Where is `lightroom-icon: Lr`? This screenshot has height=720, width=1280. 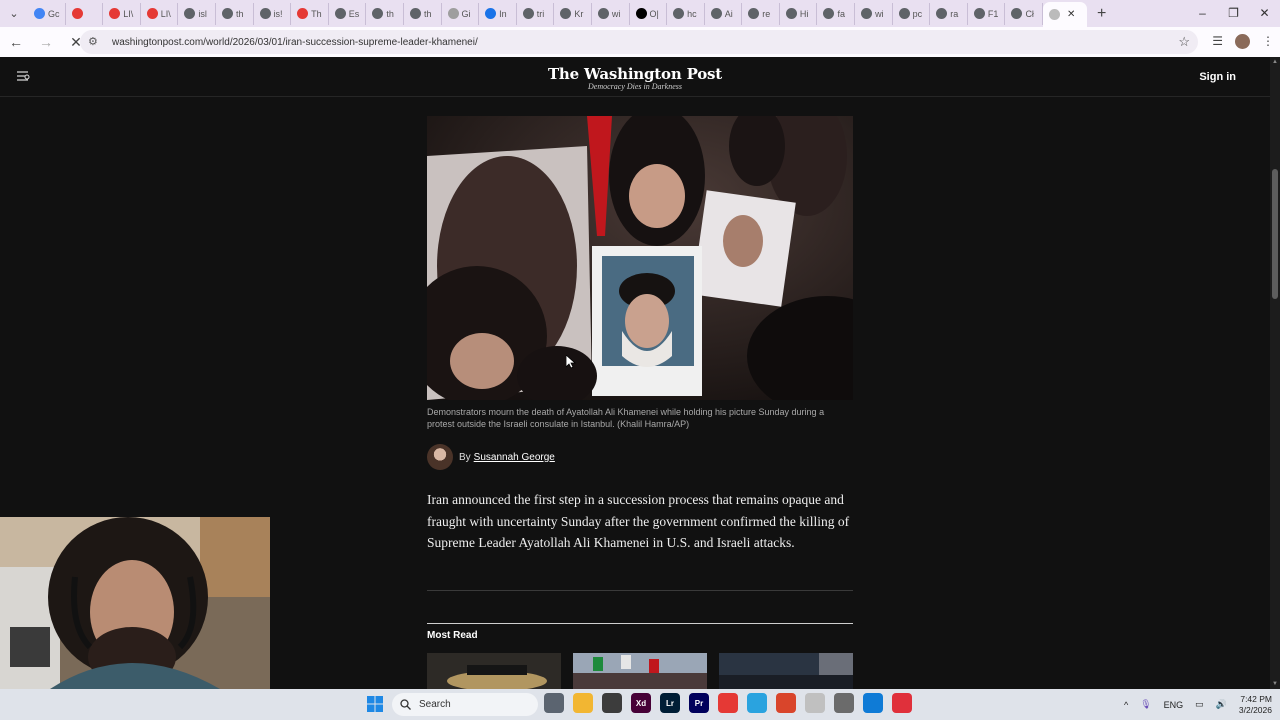 lightroom-icon: Lr is located at coordinates (670, 703).